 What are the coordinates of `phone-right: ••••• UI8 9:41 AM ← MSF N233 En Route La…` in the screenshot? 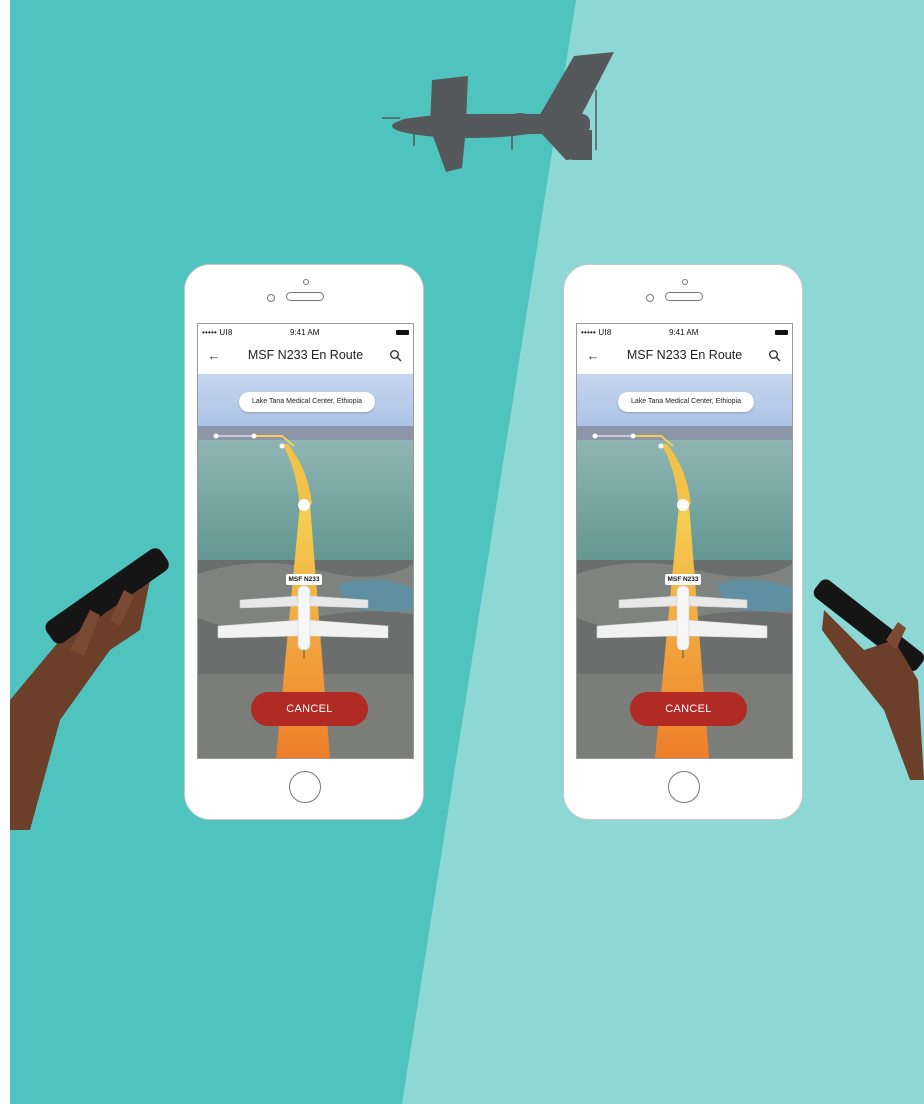 It's located at (683, 542).